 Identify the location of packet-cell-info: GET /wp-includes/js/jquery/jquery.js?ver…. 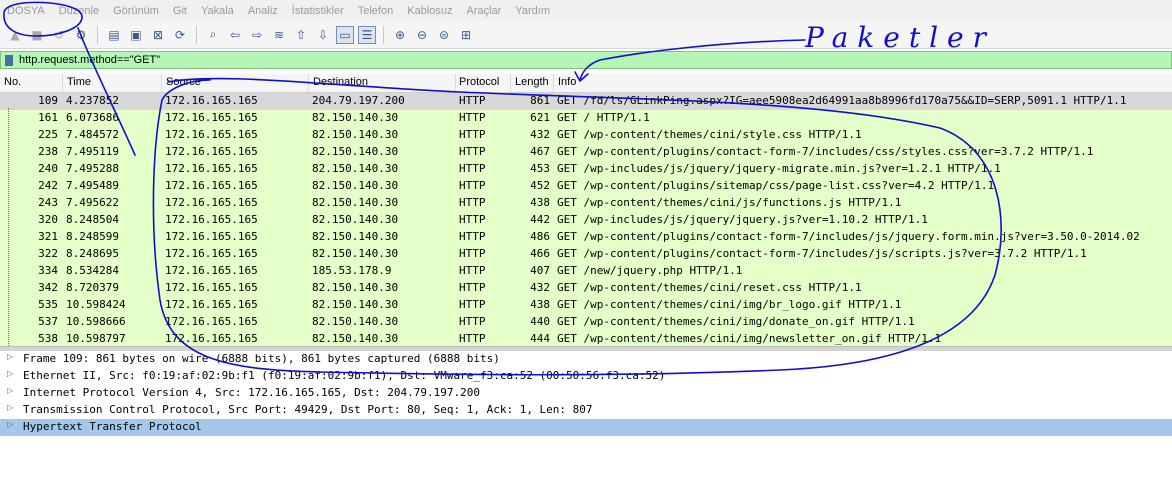
(742, 219).